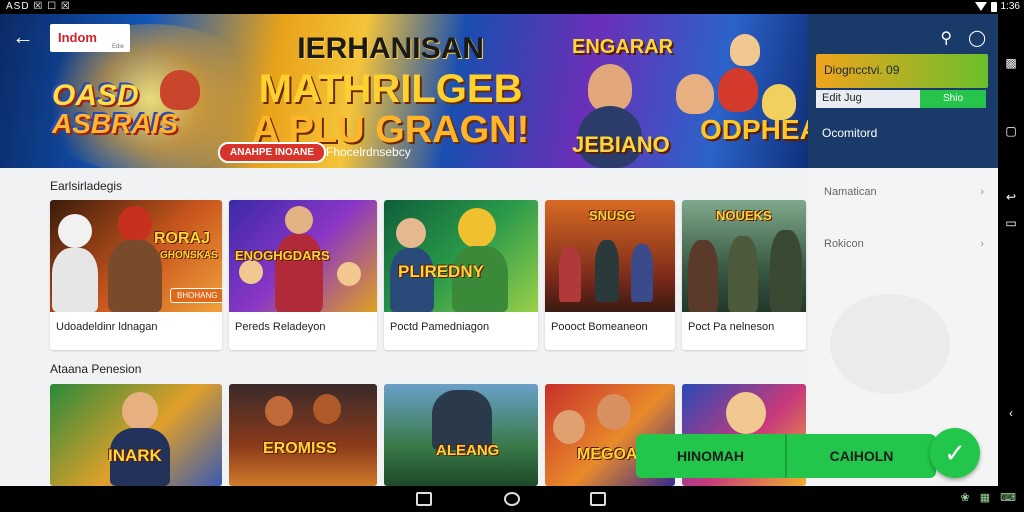 Image resolution: width=1024 pixels, height=512 pixels. I want to click on panel-list-item: Rokicon ›, so click(904, 244).